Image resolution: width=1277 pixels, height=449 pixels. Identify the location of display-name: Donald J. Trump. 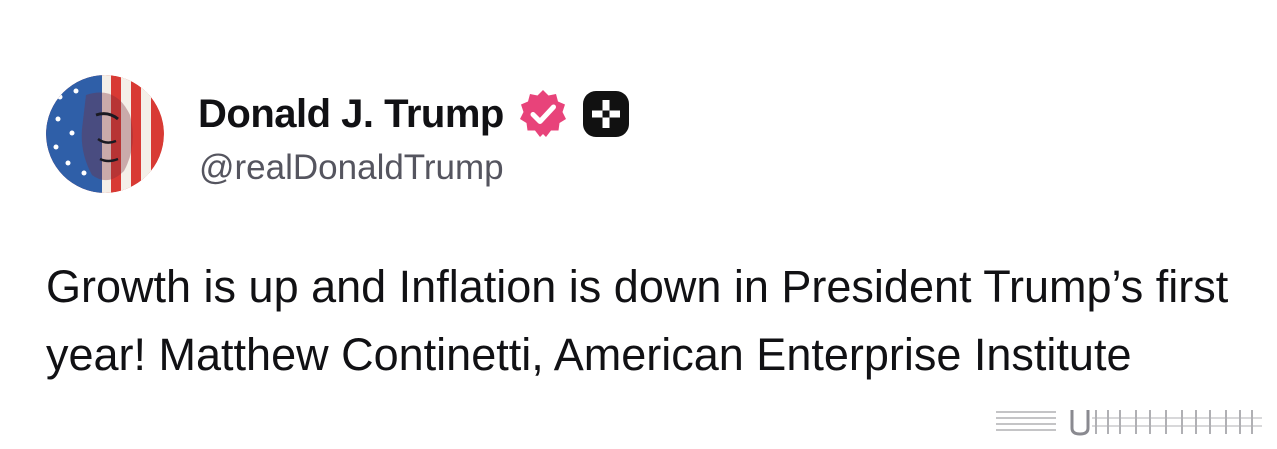
(351, 114).